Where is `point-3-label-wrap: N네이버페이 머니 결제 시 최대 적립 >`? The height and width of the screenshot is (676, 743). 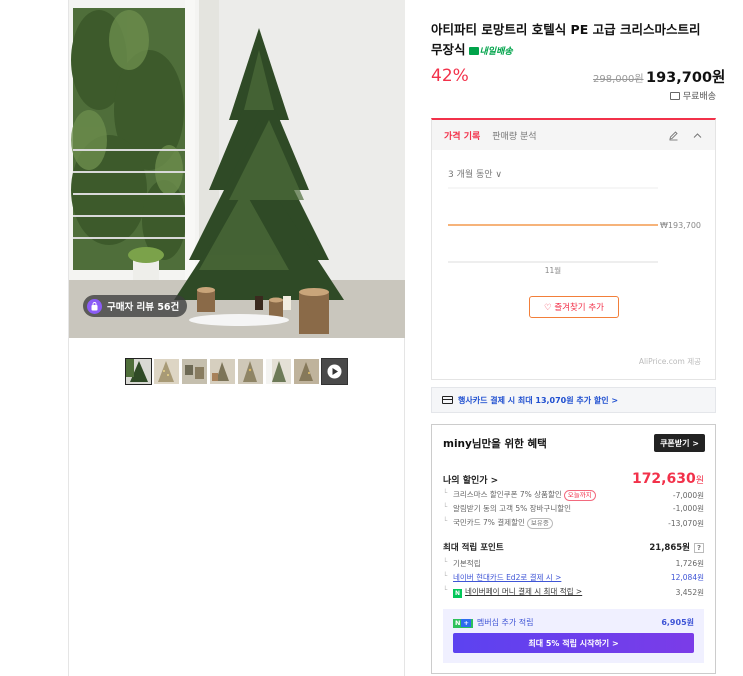 point-3-label-wrap: N네이버페이 머니 결제 시 최대 적립 > is located at coordinates (512, 592).